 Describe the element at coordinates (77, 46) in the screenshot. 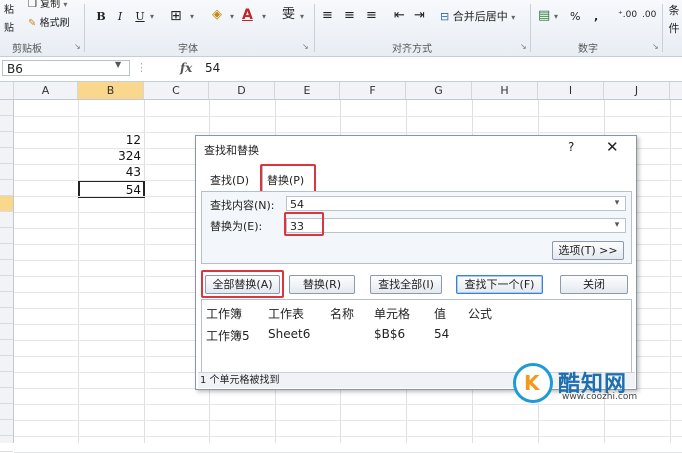

I see `clipboard-launcher-icon: ↘` at that location.